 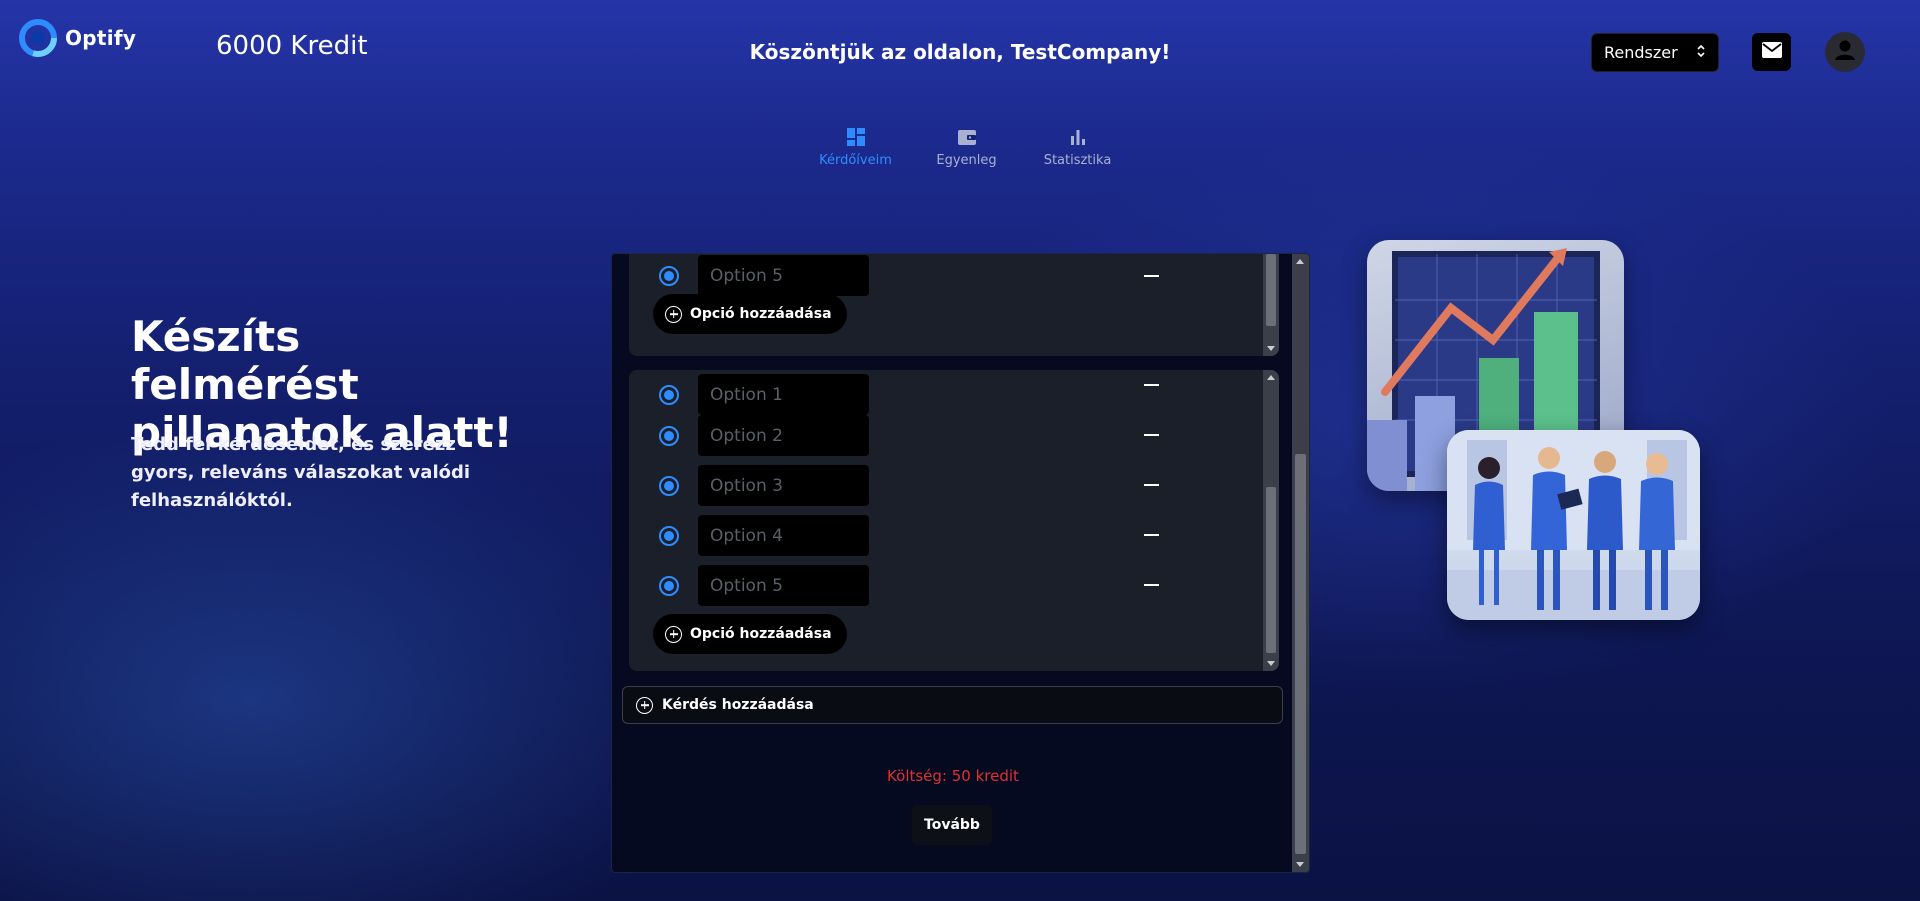 I want to click on panel-scrollbar, so click(x=1300, y=563).